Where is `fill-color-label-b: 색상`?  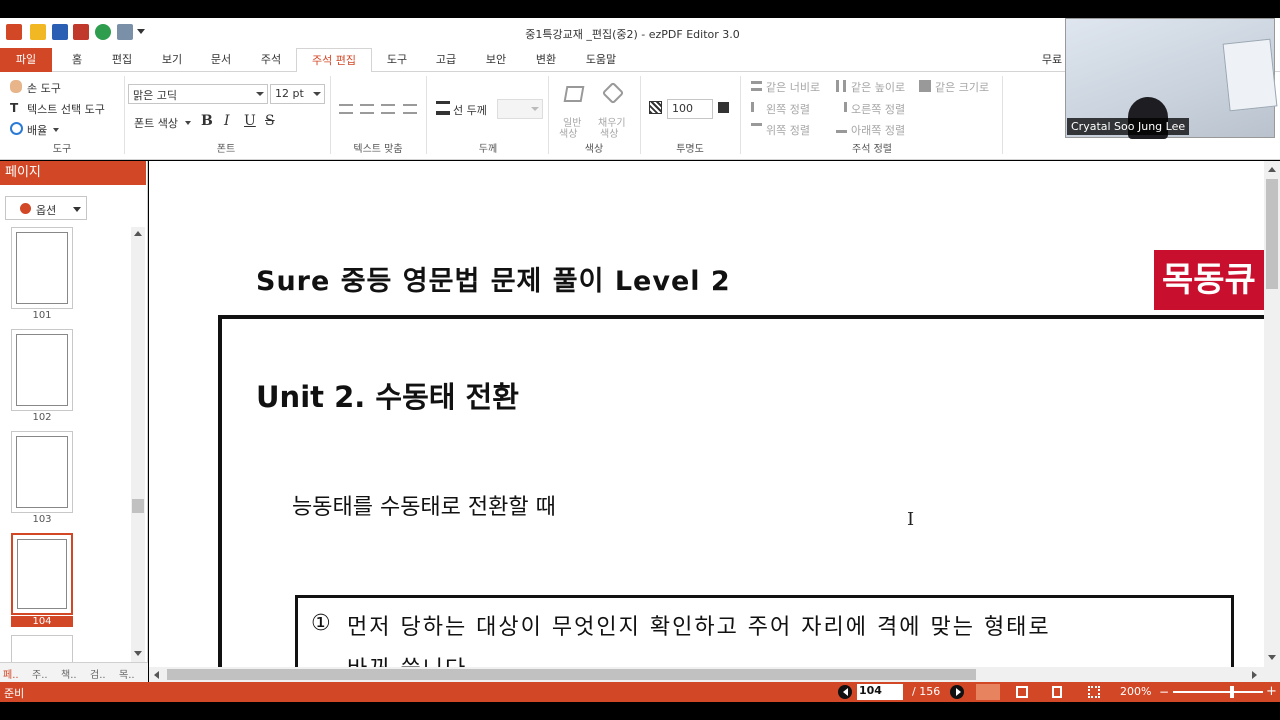
fill-color-label-b: 색상 is located at coordinates (609, 132).